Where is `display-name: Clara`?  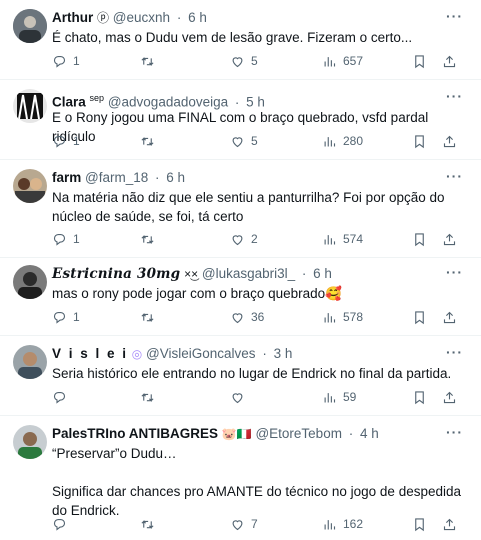 display-name: Clara is located at coordinates (69, 102).